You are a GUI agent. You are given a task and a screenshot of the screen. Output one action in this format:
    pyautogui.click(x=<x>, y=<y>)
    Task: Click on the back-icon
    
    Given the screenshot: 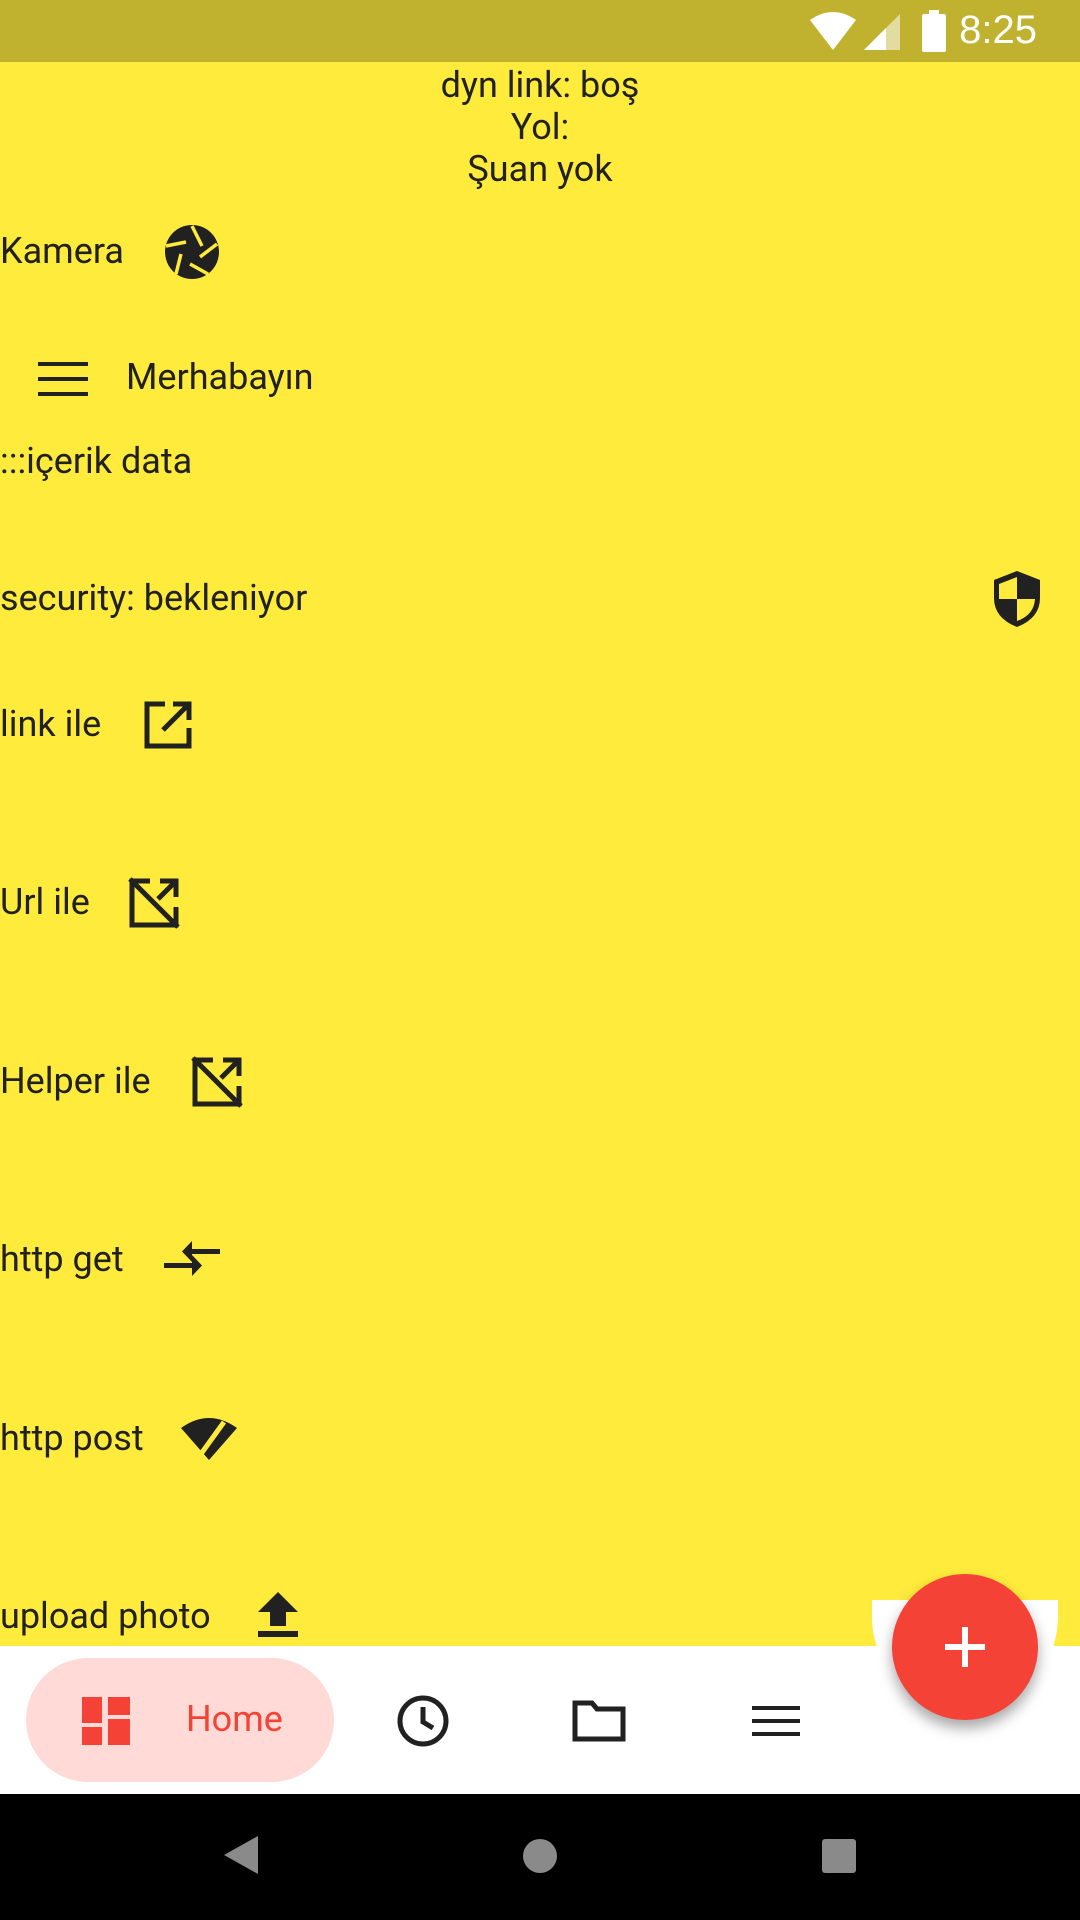 What is the action you would take?
    pyautogui.click(x=241, y=1855)
    